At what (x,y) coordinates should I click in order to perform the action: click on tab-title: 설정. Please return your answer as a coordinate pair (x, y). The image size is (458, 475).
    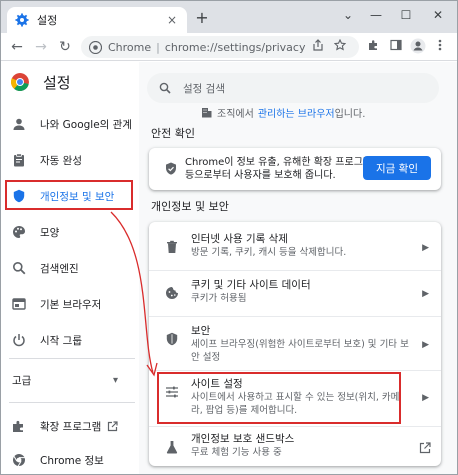
    Looking at the image, I should click on (47, 20).